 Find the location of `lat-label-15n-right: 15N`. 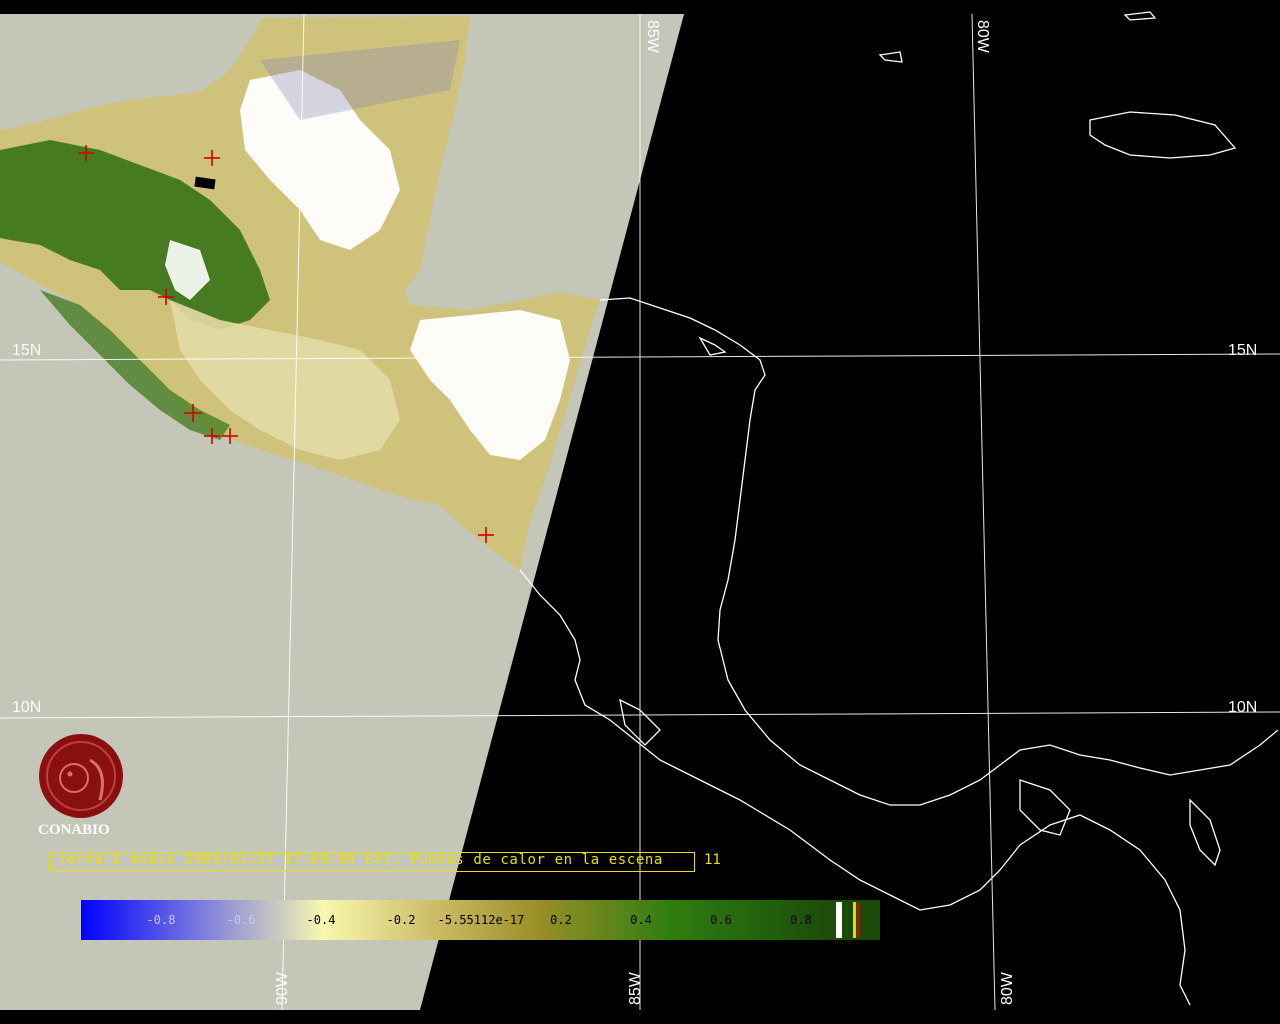

lat-label-15n-right: 15N is located at coordinates (1242, 350).